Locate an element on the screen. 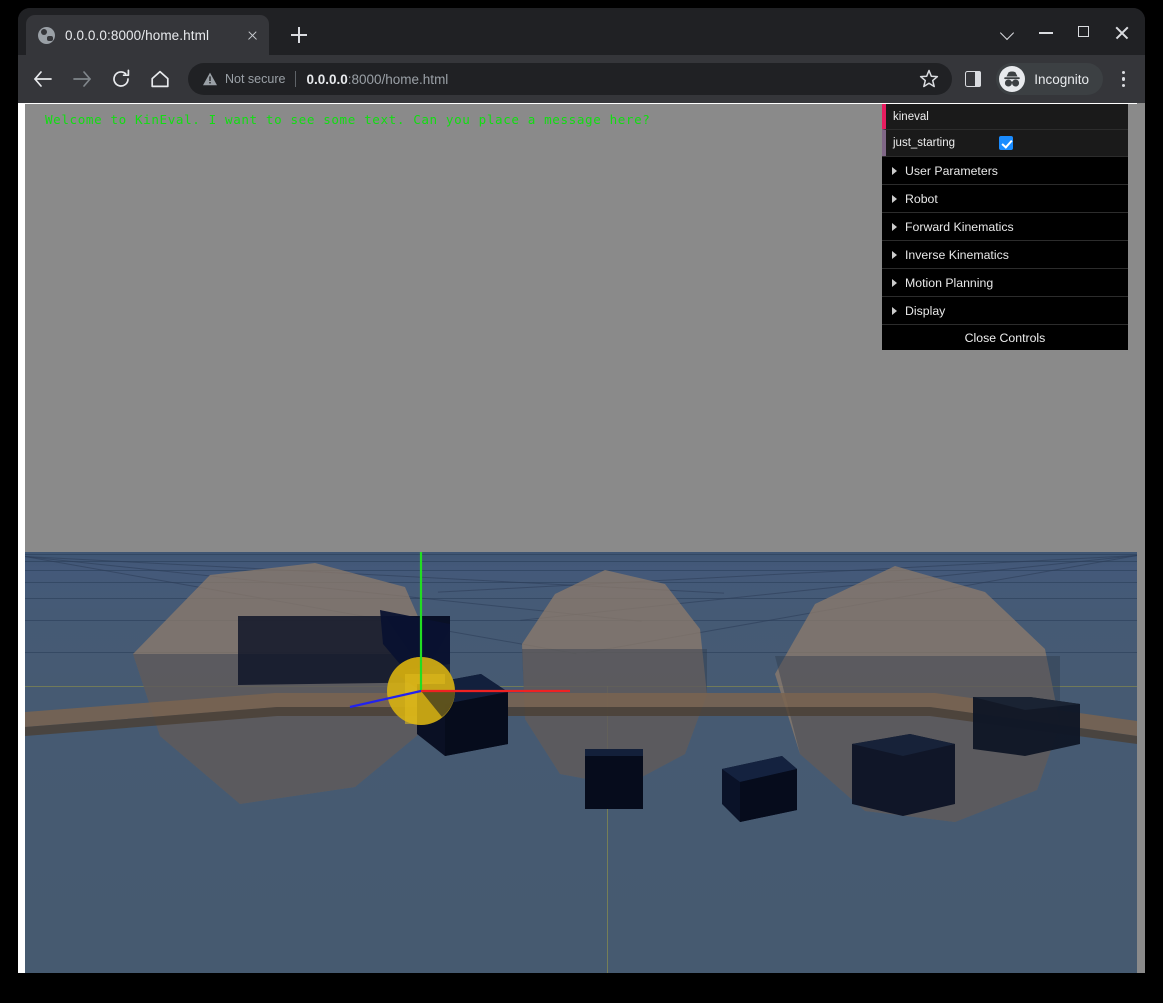 The image size is (1163, 1003). gui-folder-label: User Parameters is located at coordinates (951, 170).